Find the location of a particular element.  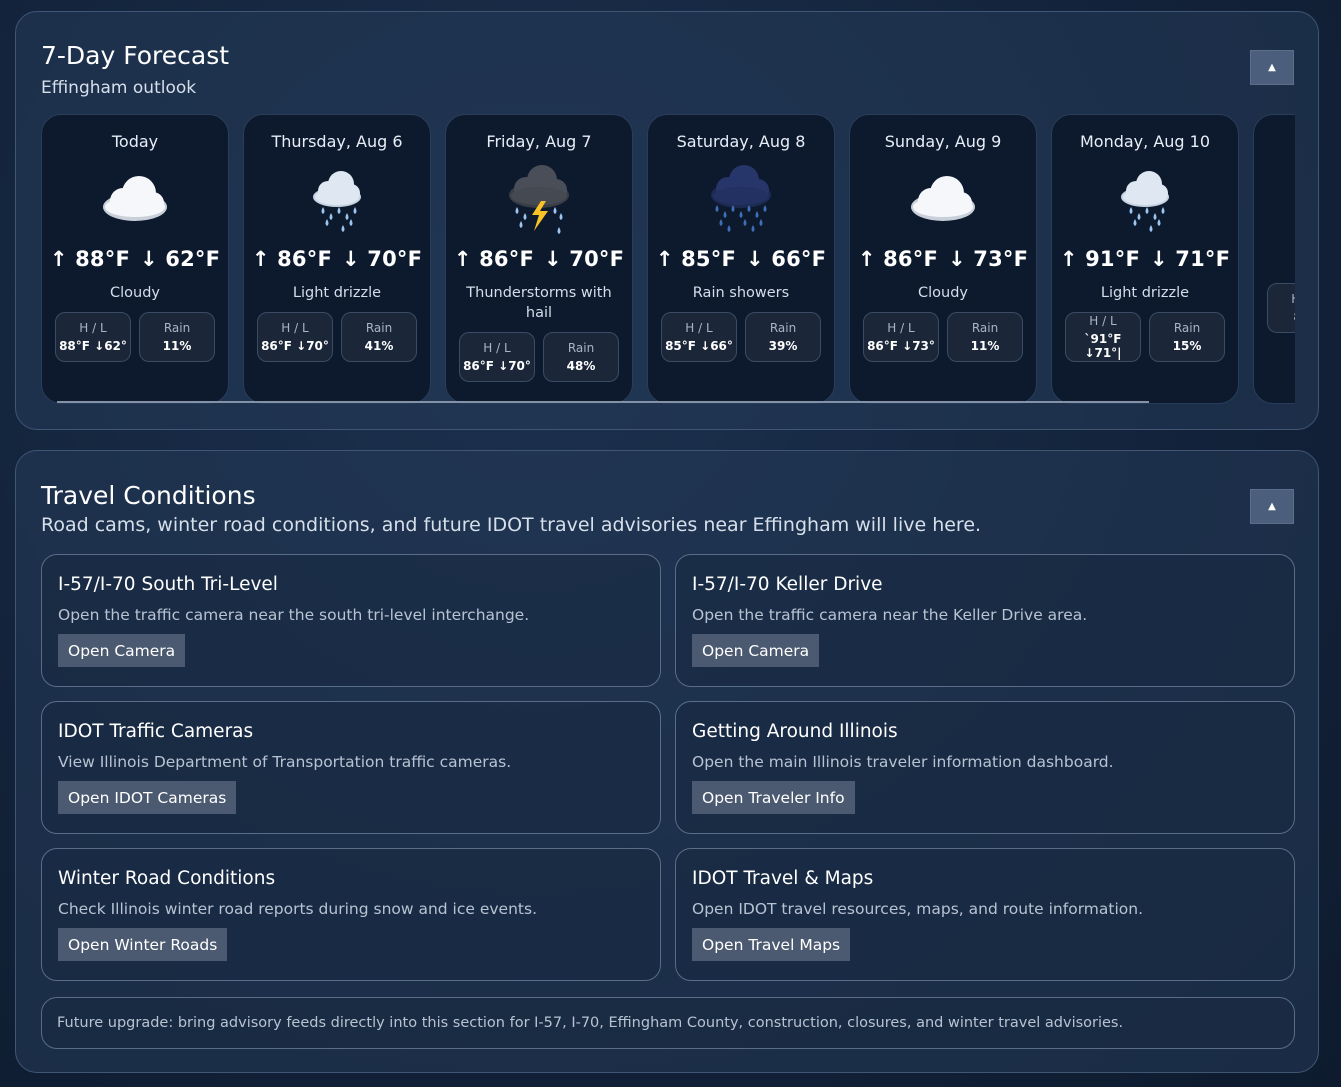

day-name: Friday, Aug 7 is located at coordinates (539, 141).